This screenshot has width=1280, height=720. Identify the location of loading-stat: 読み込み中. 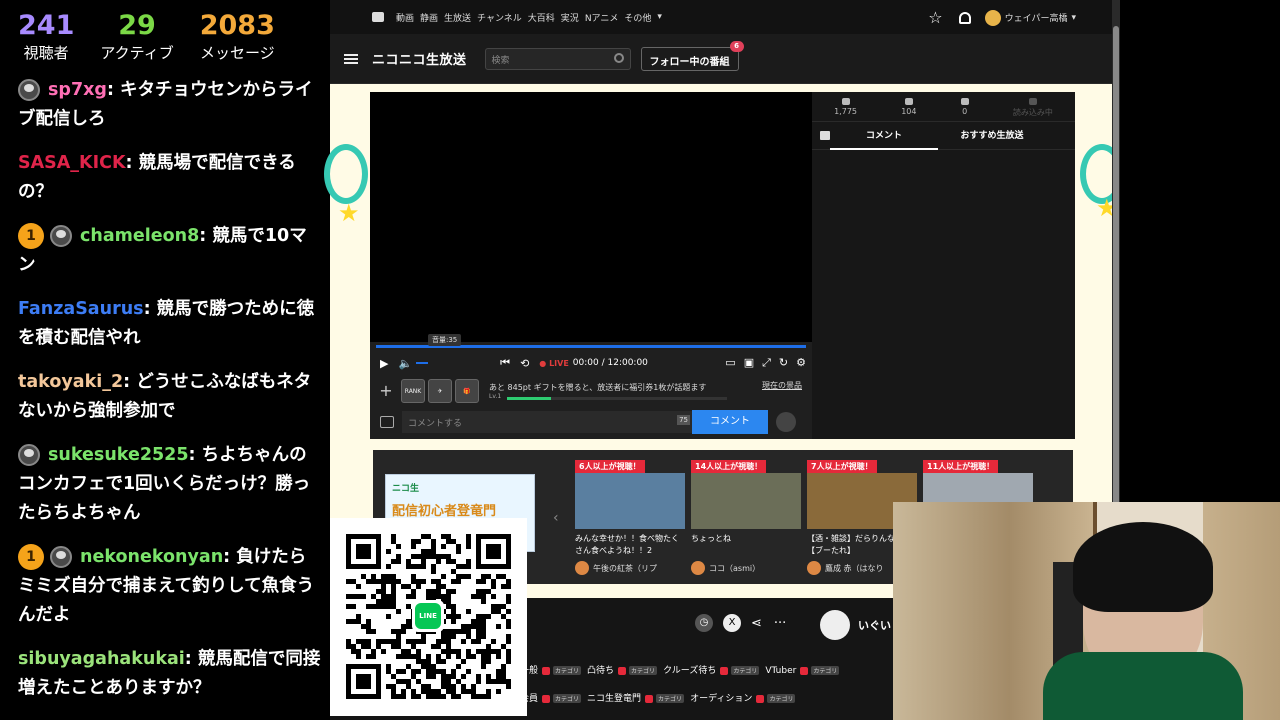
(1033, 109).